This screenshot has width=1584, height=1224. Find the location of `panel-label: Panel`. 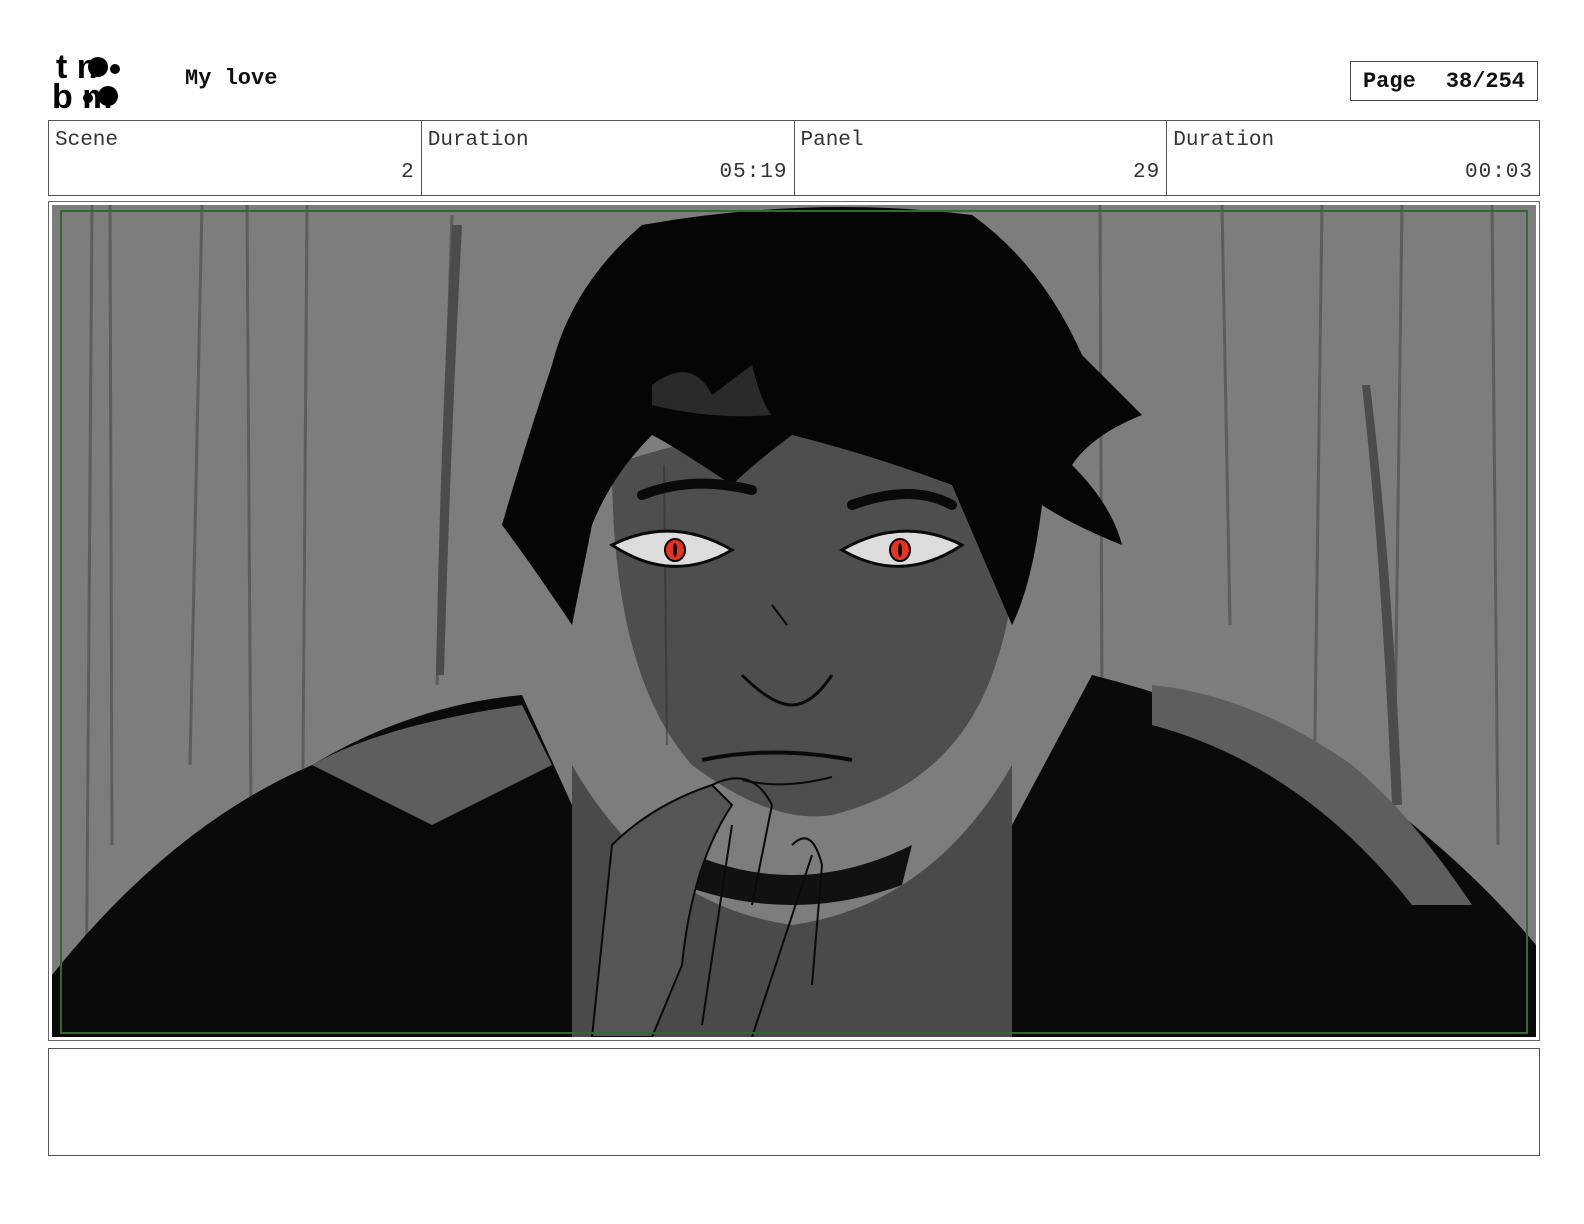

panel-label: Panel is located at coordinates (832, 140).